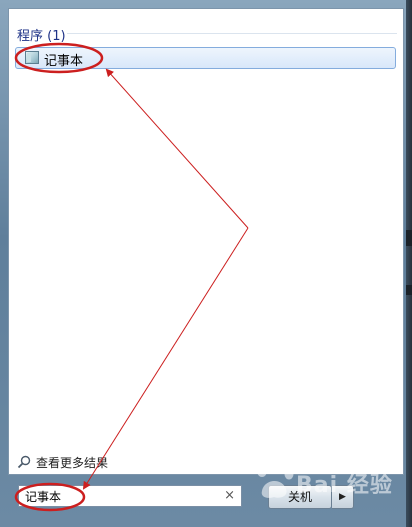 The image size is (412, 527). I want to click on see-more-results-label: 查看更多结果, so click(72, 462).